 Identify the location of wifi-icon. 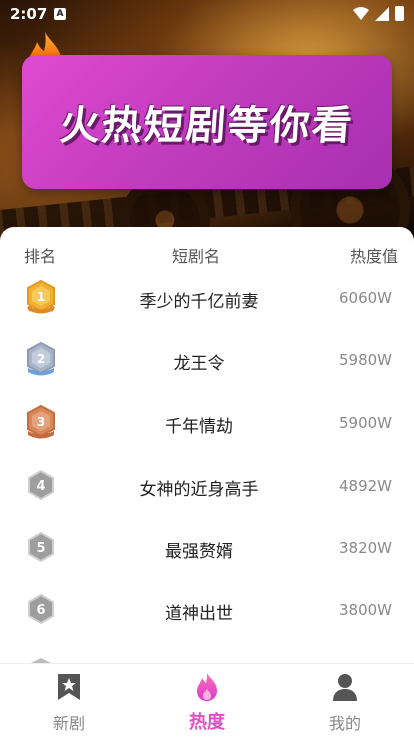
(361, 13).